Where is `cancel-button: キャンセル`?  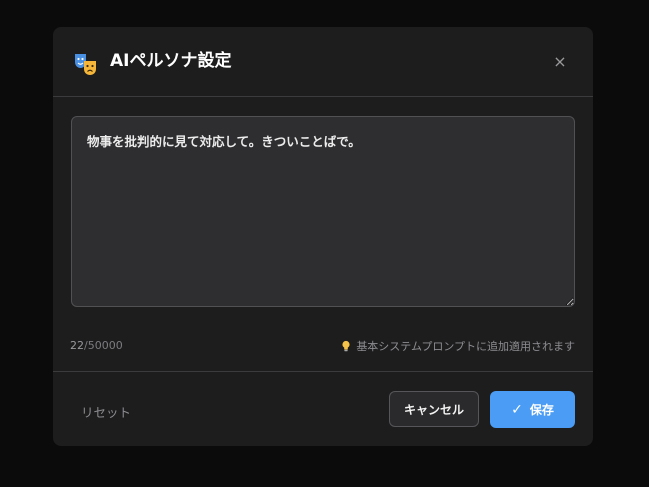 cancel-button: キャンセル is located at coordinates (434, 409).